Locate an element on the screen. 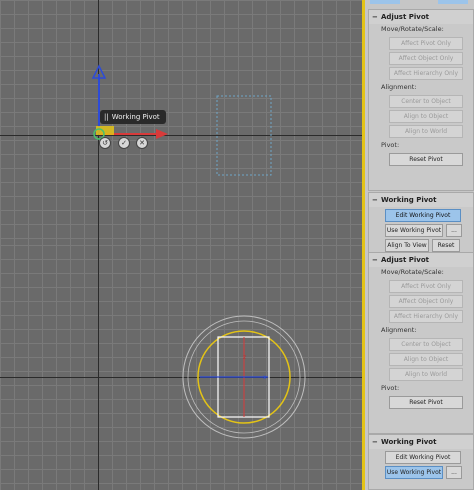 Image resolution: width=474 pixels, height=490 pixels. bottom-scene: z x is located at coordinates (244, 377).